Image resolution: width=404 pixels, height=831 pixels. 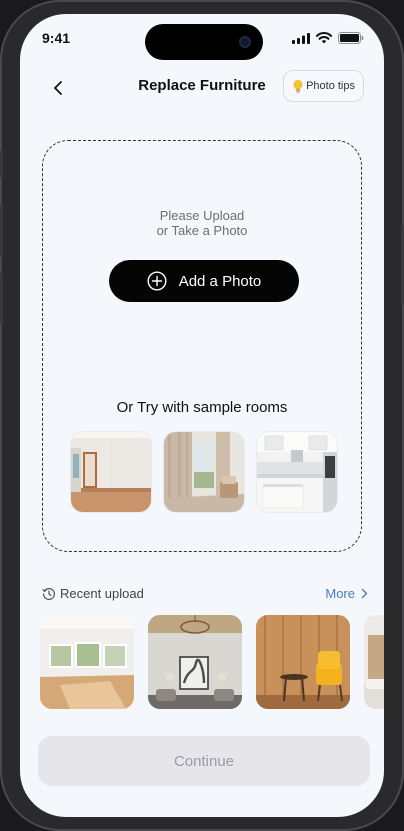 What do you see at coordinates (298, 86) in the screenshot?
I see `lightbulb-icon` at bounding box center [298, 86].